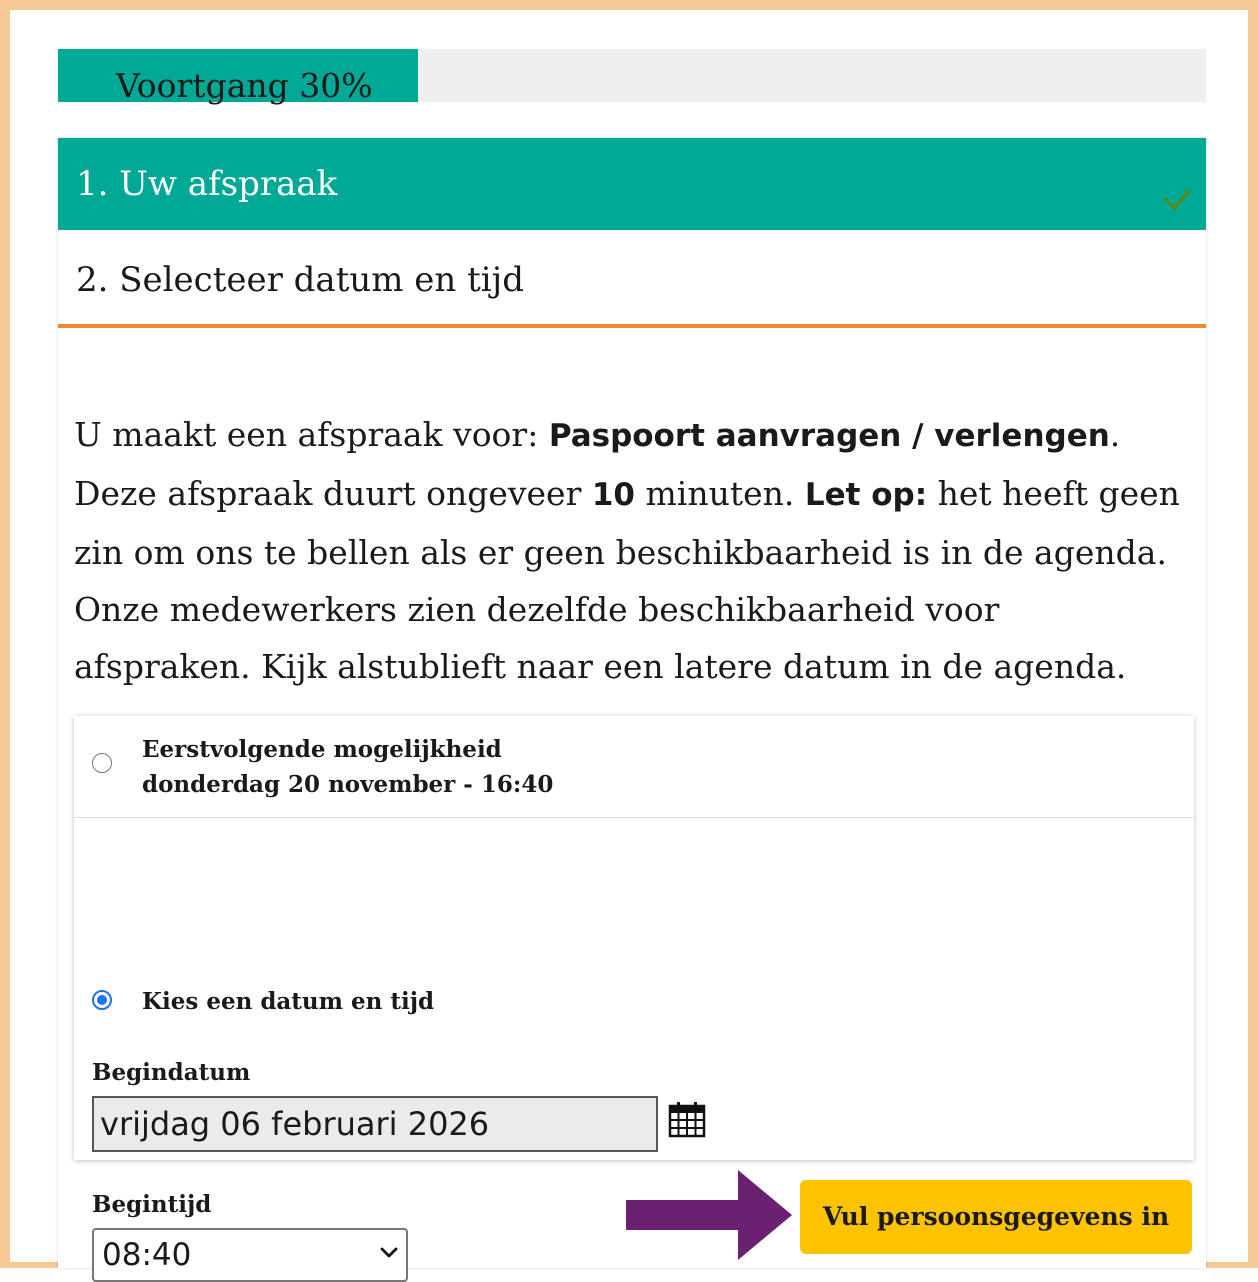 The height and width of the screenshot is (1282, 1258). I want to click on progress-label: Voortgang 30%, so click(244, 85).